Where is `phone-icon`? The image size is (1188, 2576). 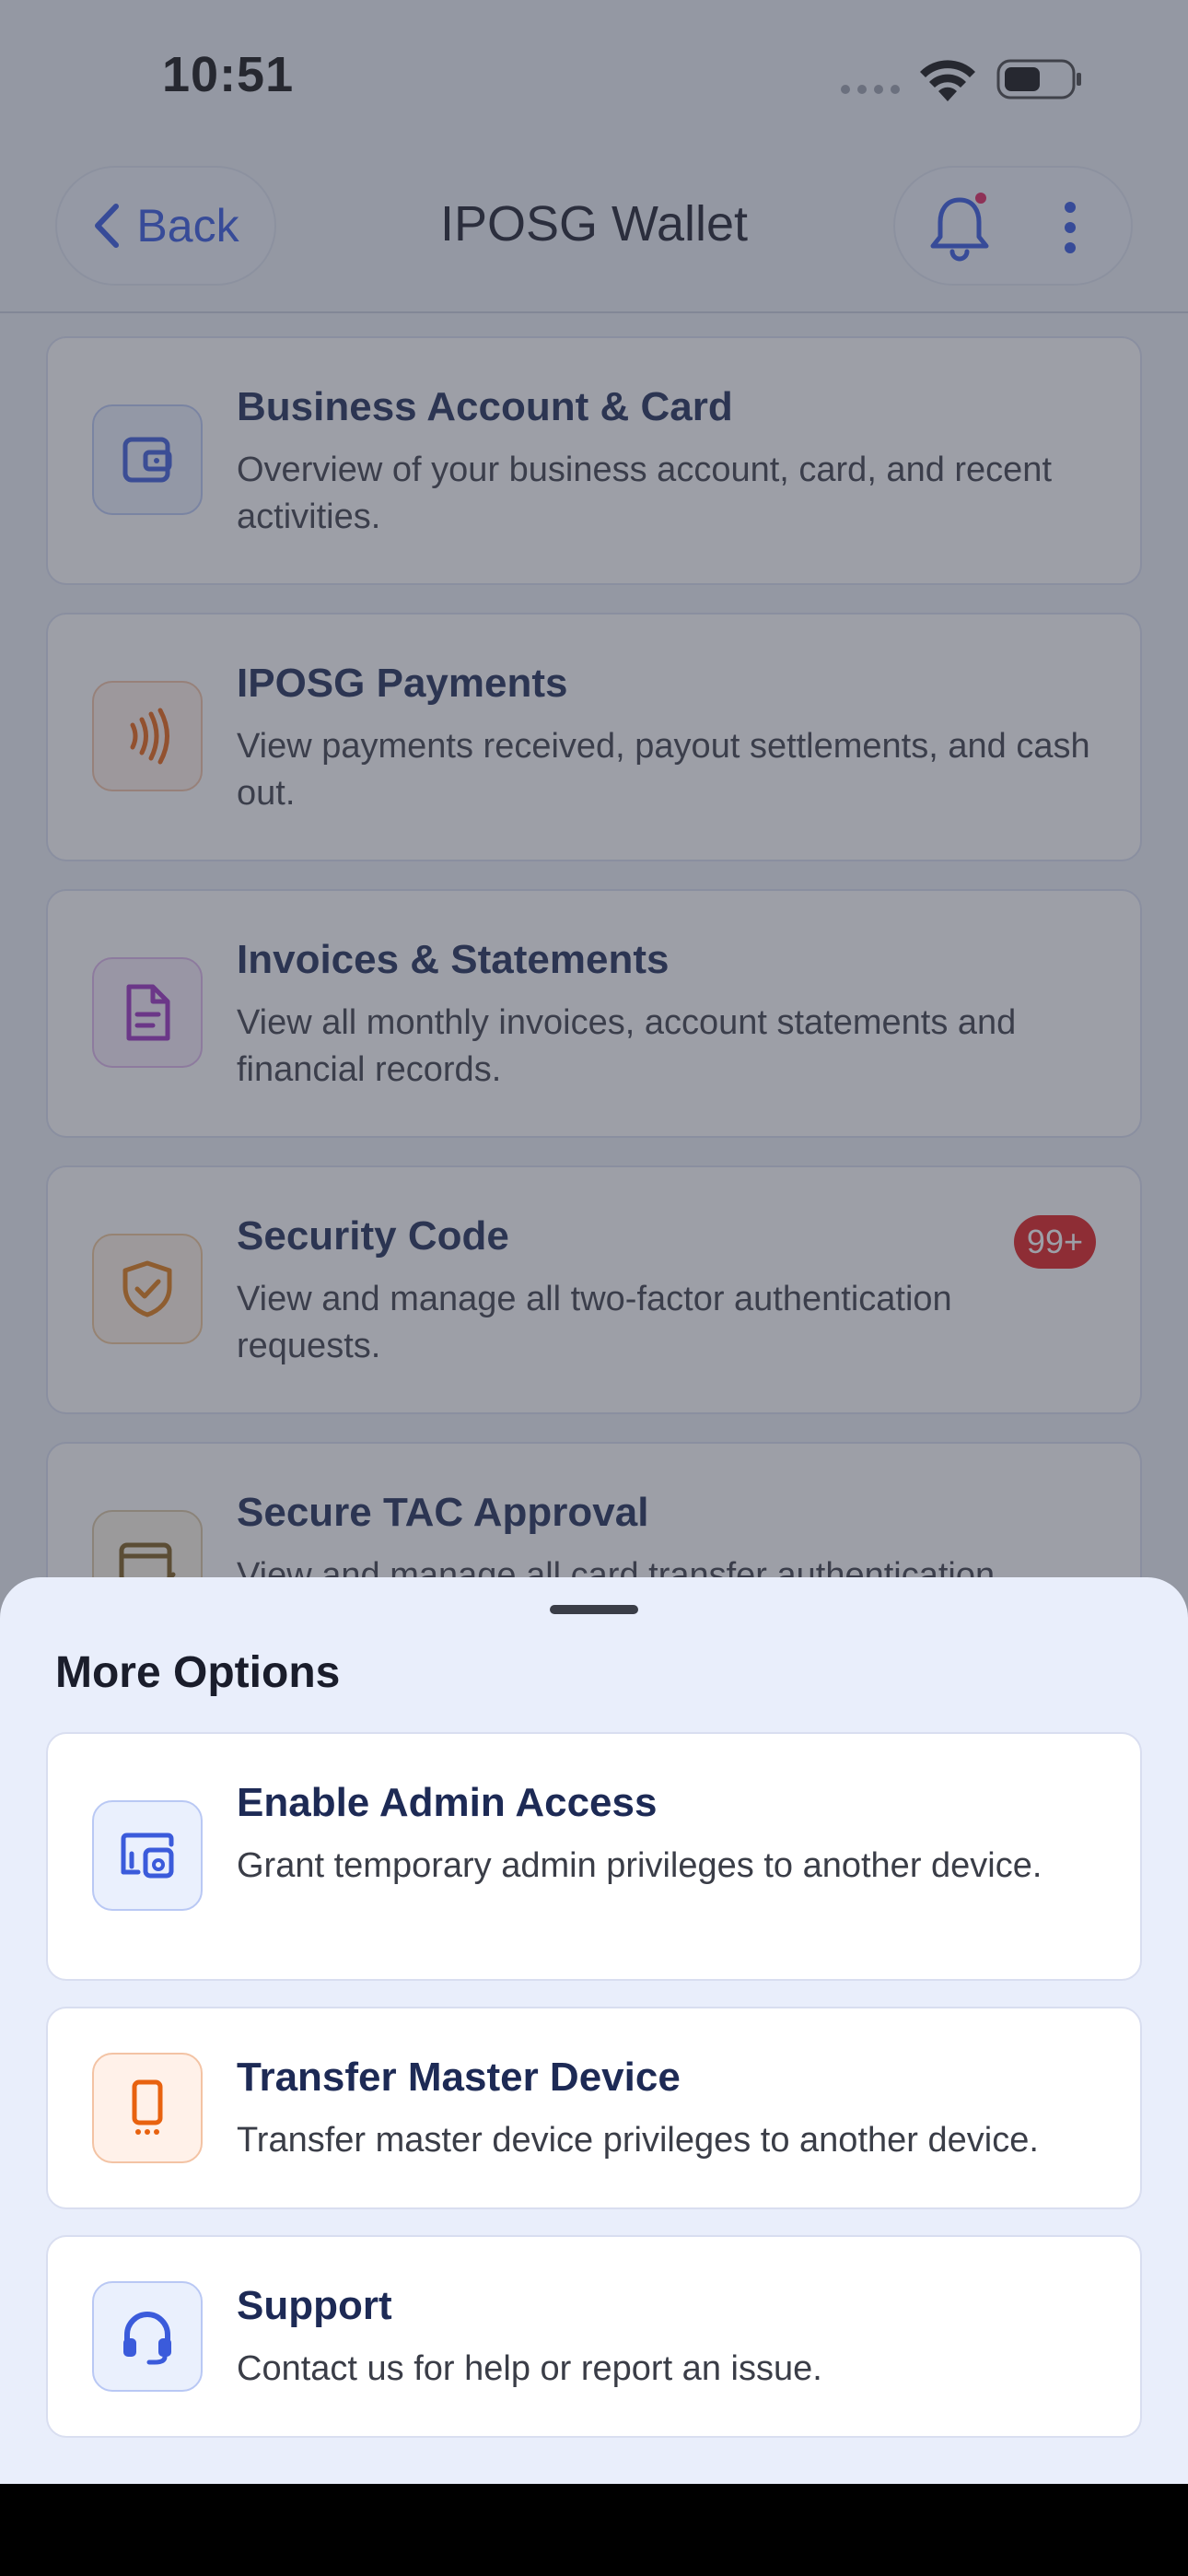
phone-icon is located at coordinates (147, 2108).